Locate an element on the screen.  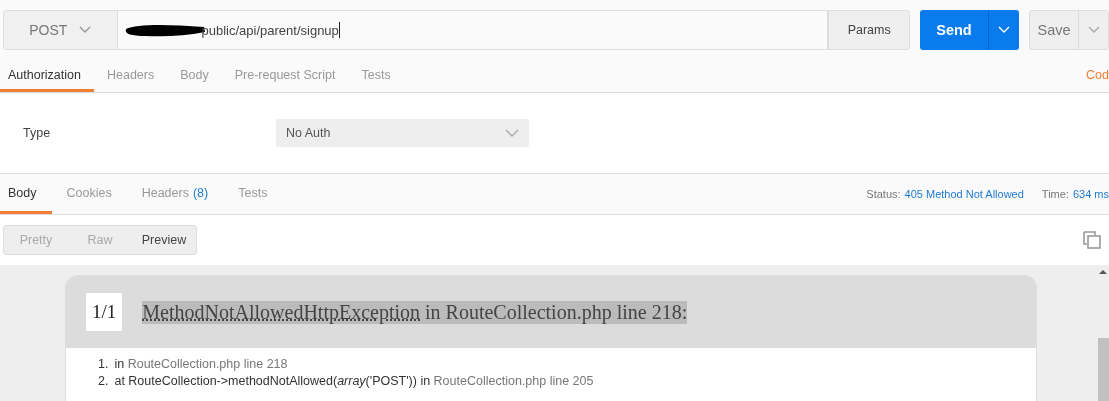
response-tab: Tests is located at coordinates (253, 194).